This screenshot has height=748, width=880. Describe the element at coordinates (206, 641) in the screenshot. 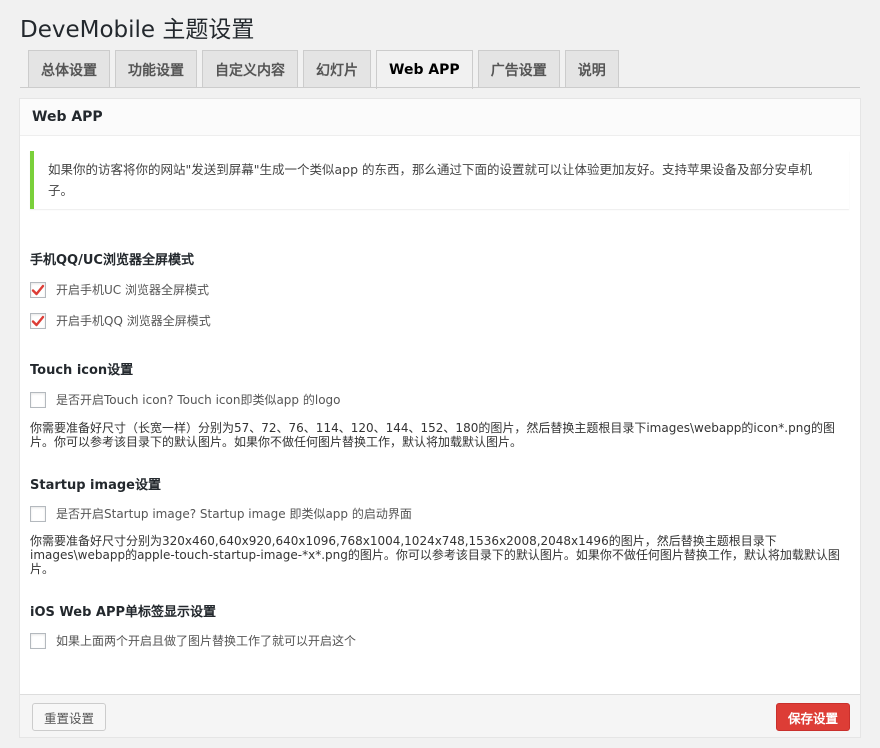

I see `ios-single-tab-label: 如果上面两个开启且做了图片替换工作了就可以开启这个` at that location.